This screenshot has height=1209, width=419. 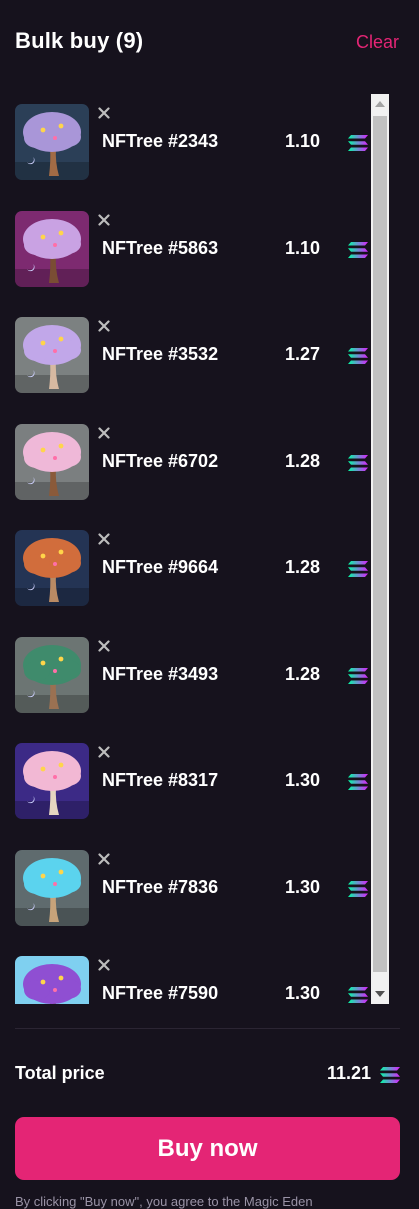 I want to click on nft-price: 1.27, so click(x=302, y=354).